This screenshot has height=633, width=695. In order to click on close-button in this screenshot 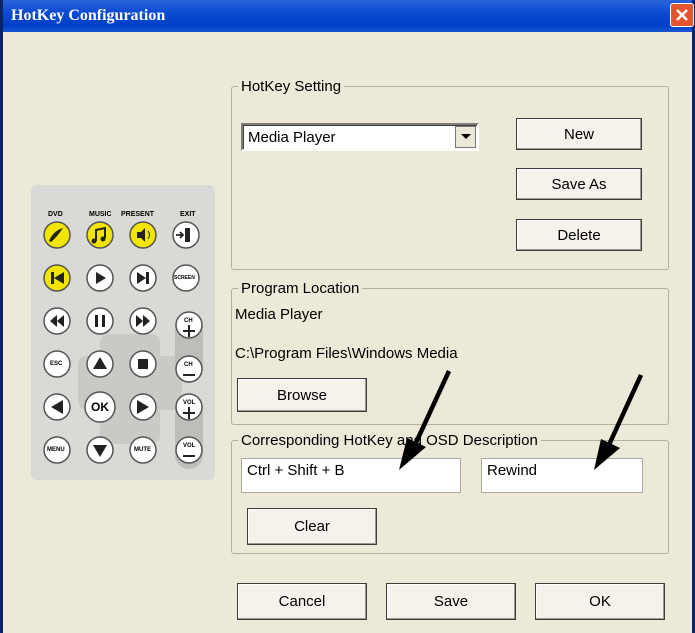, I will do `click(682, 15)`.